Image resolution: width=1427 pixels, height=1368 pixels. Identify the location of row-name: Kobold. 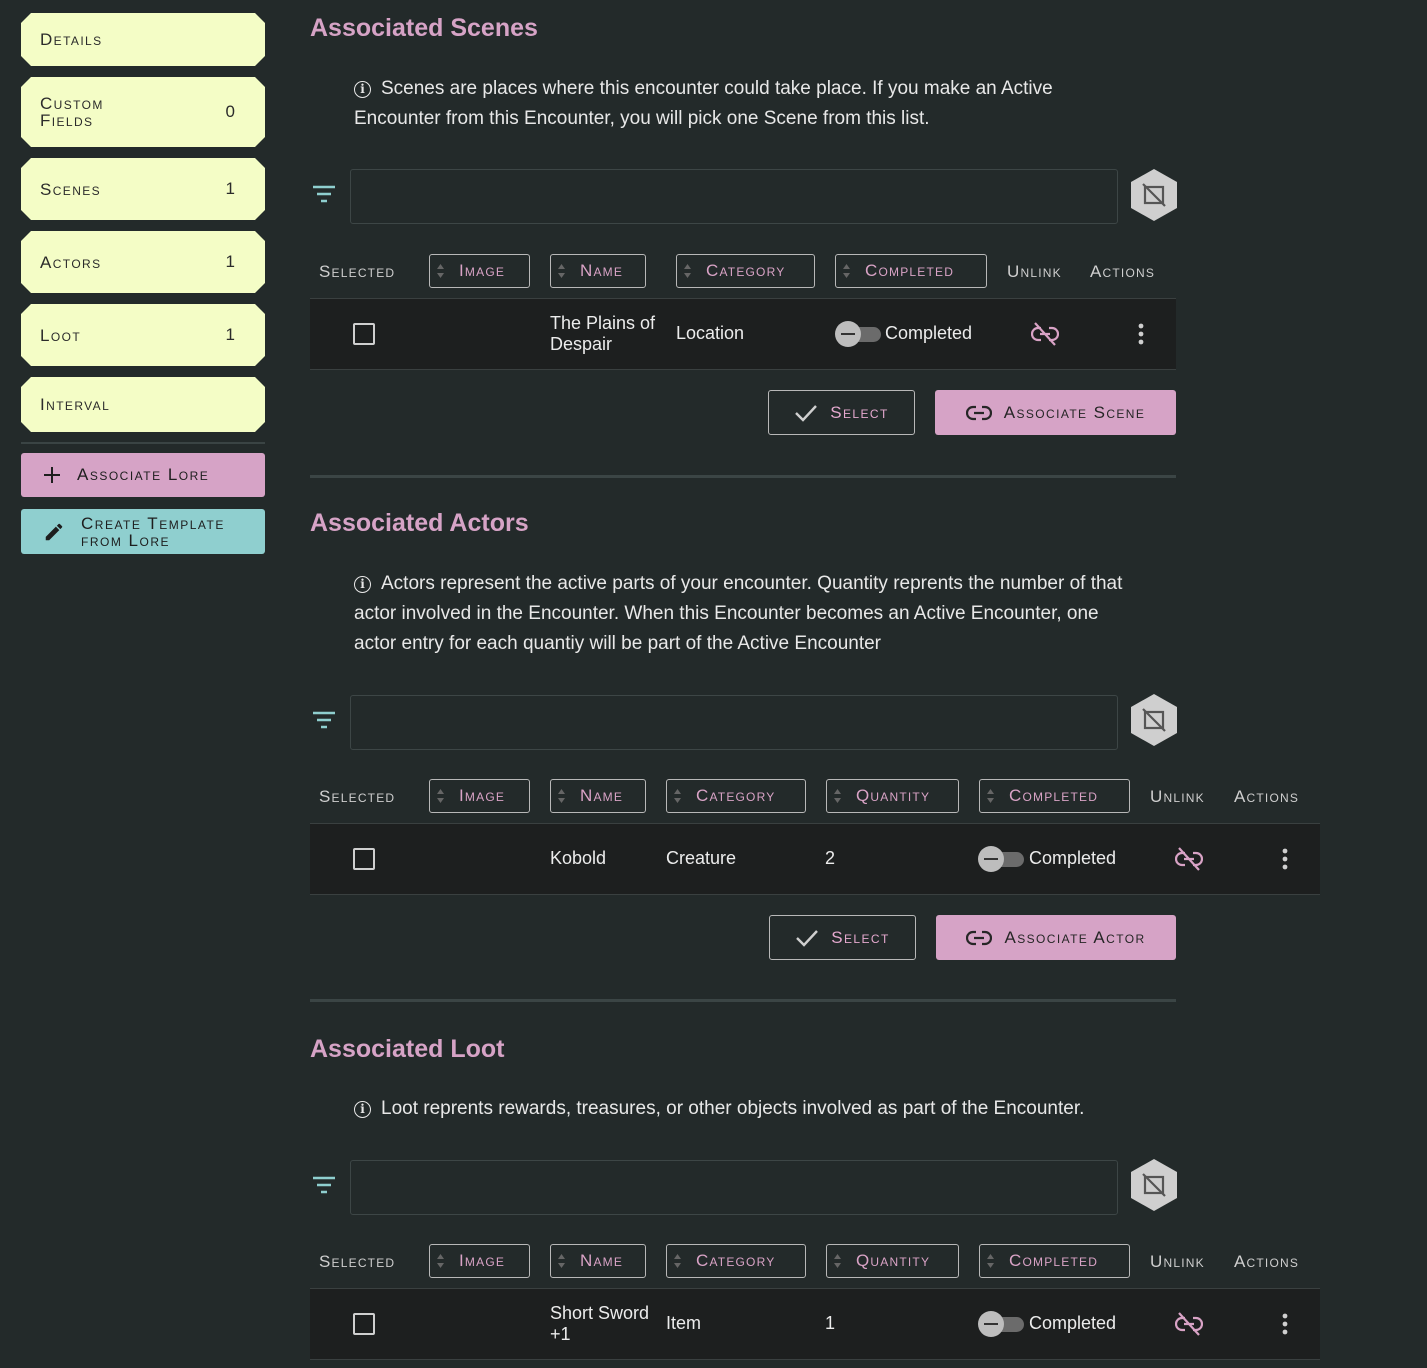
(578, 858).